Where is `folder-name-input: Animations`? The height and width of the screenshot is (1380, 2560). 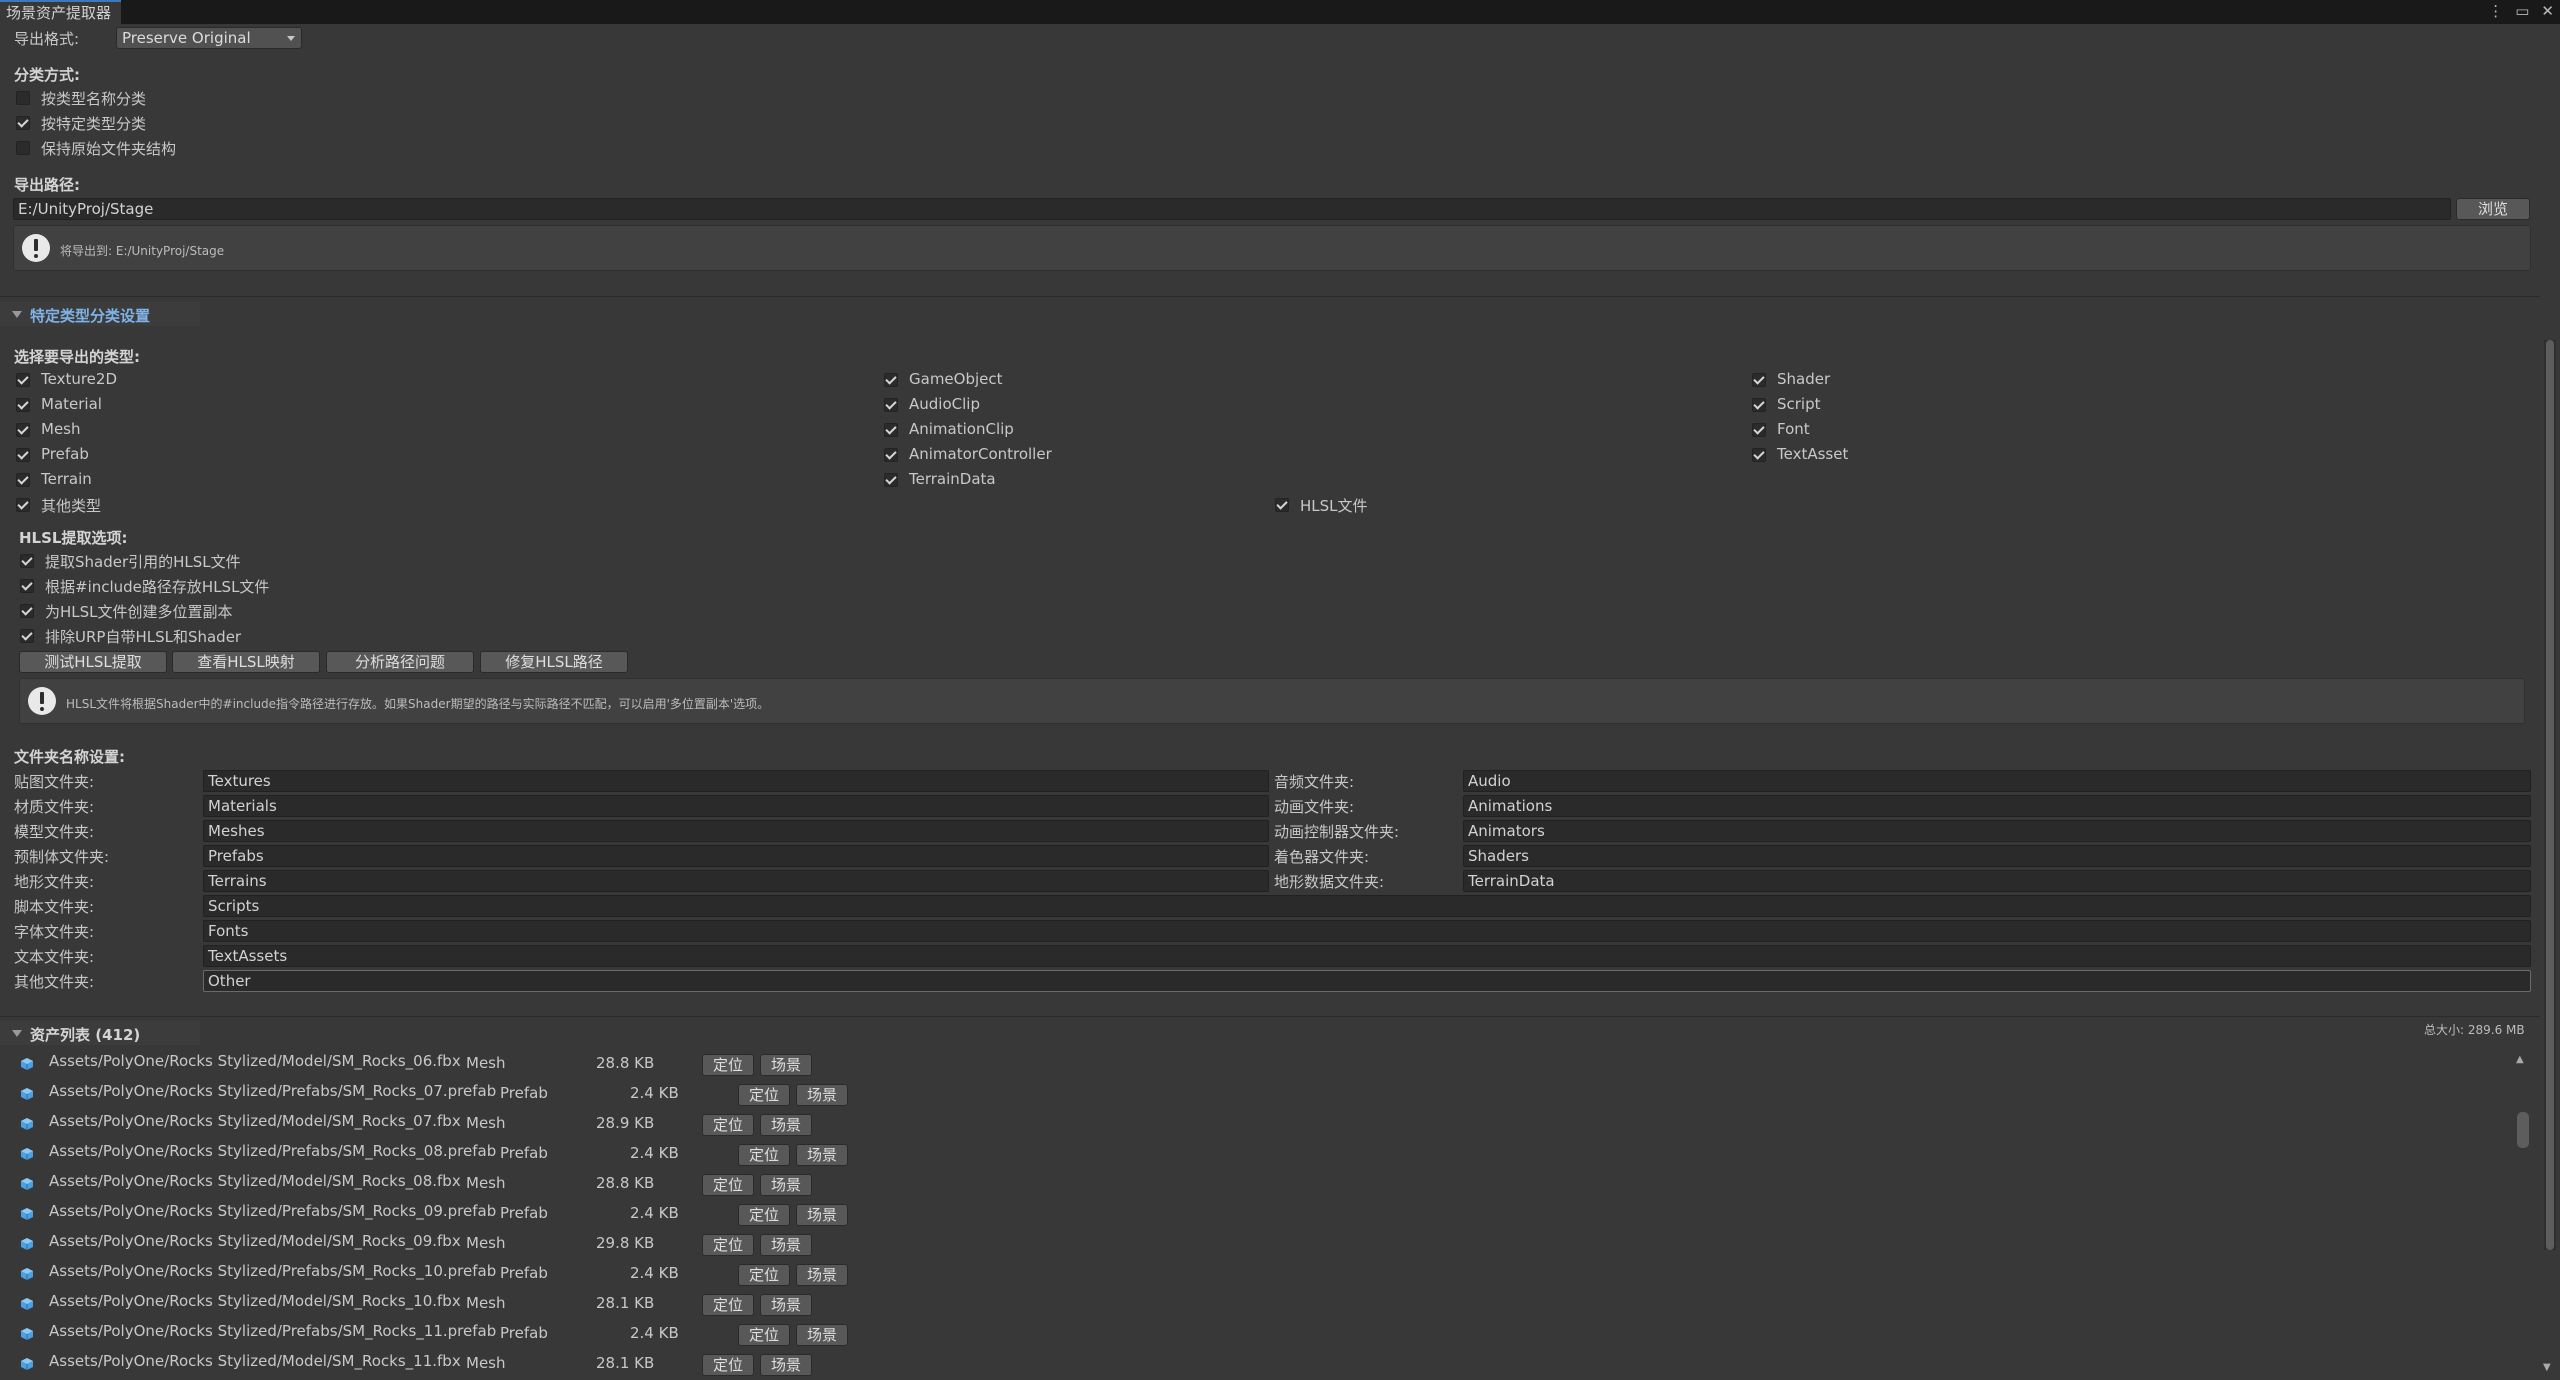 folder-name-input: Animations is located at coordinates (1997, 806).